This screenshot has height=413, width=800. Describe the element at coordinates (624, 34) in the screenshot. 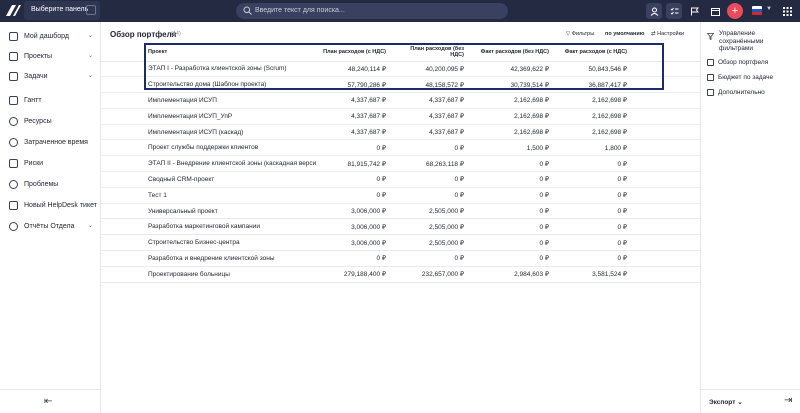

I see `default-filter-label: по умолчанию` at that location.